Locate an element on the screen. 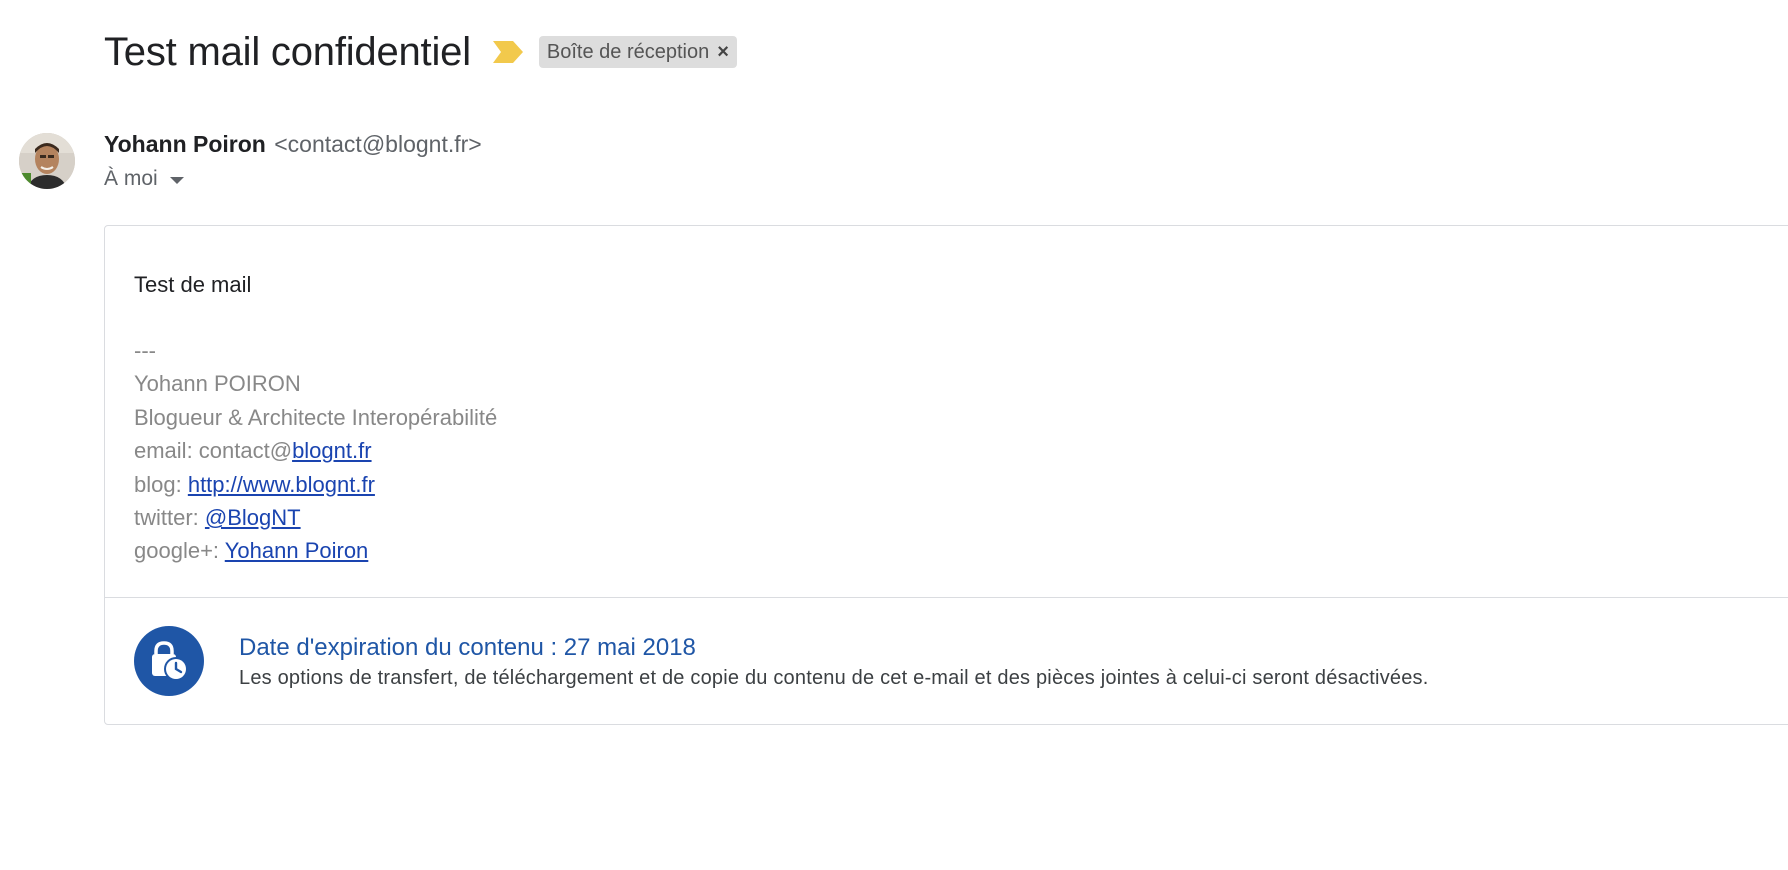  inbox-label-chip: Boîte de réception × is located at coordinates (637, 52).